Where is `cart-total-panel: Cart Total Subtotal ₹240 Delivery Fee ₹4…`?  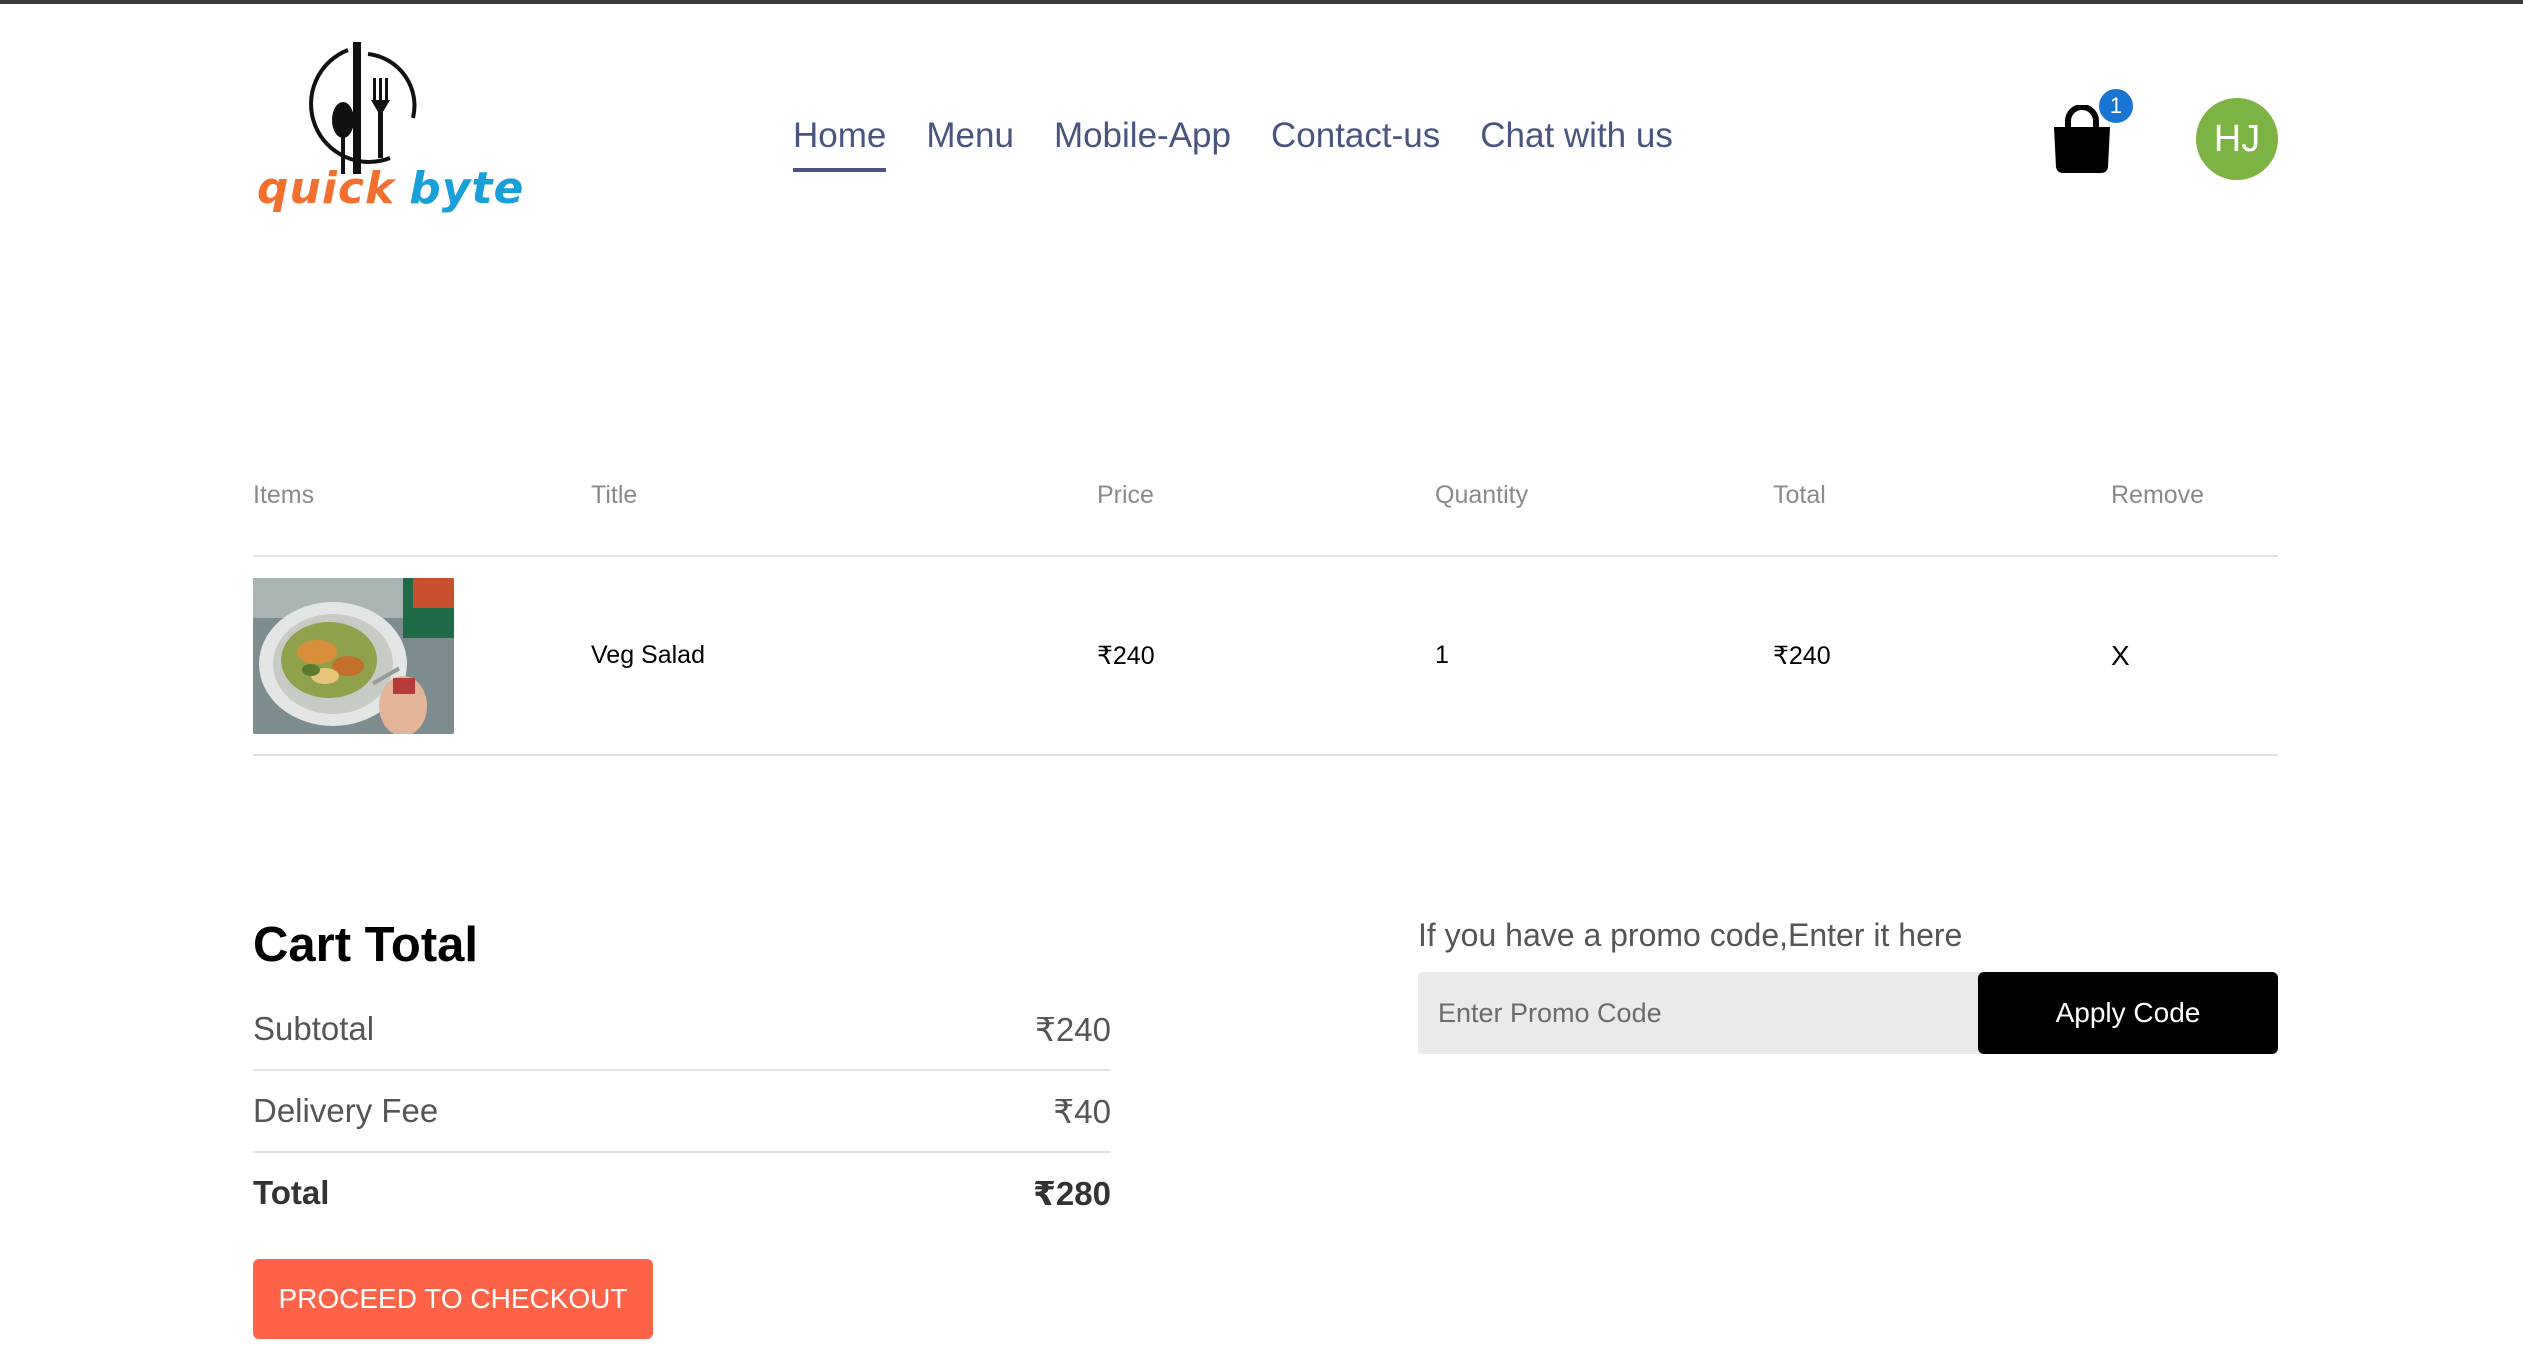
cart-total-panel: Cart Total Subtotal ₹240 Delivery Fee ₹4… is located at coordinates (682, 1127).